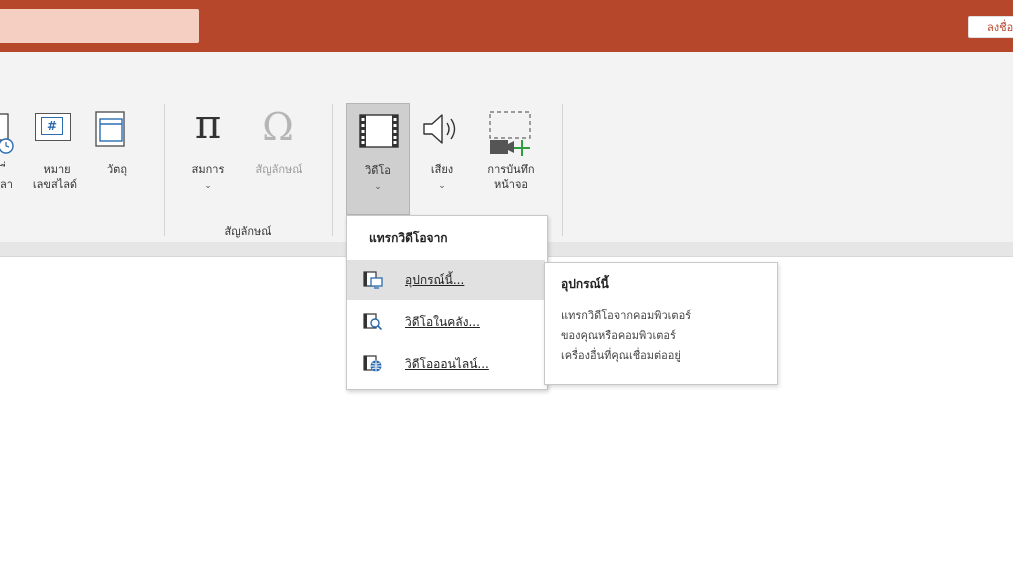 The width and height of the screenshot is (1013, 563). Describe the element at coordinates (511, 169) in the screenshot. I see `screen-recording-label-1: การบันทึก` at that location.